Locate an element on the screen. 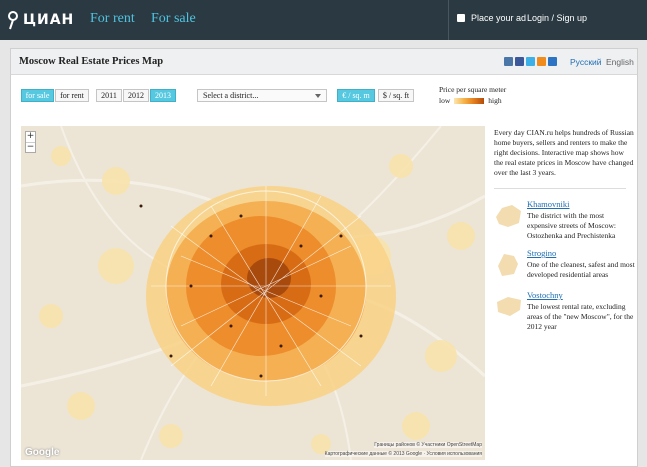 Image resolution: width=647 pixels, height=467 pixels. legend-low-label: low is located at coordinates (445, 100).